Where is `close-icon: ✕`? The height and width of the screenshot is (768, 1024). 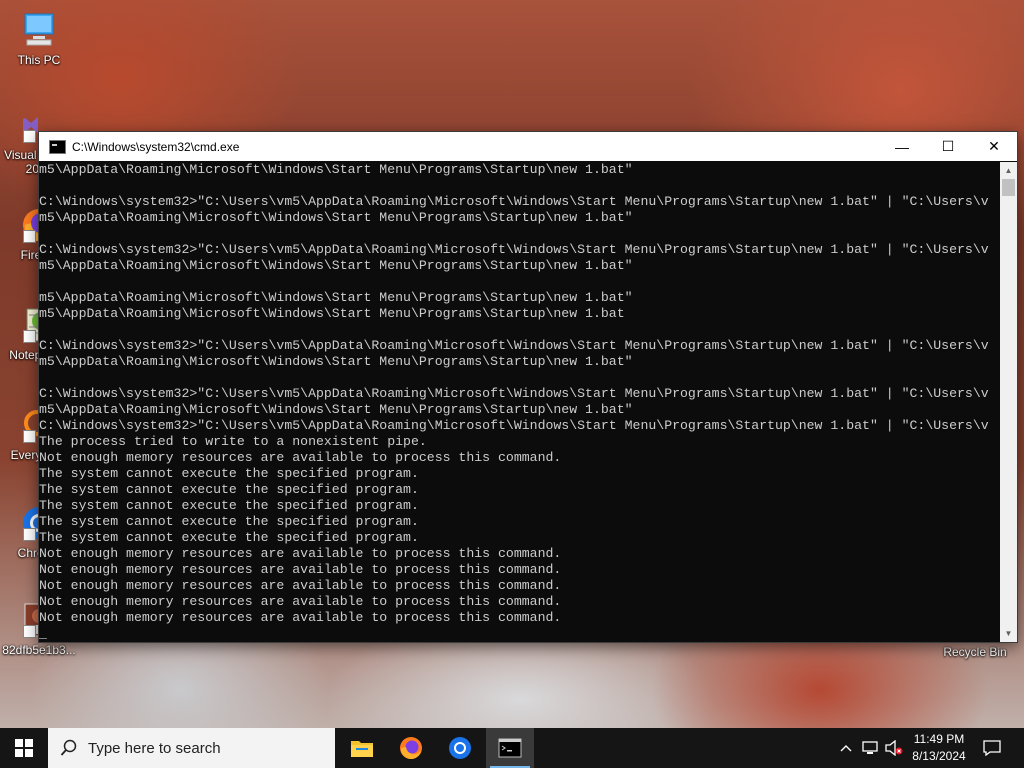 close-icon: ✕ is located at coordinates (994, 146).